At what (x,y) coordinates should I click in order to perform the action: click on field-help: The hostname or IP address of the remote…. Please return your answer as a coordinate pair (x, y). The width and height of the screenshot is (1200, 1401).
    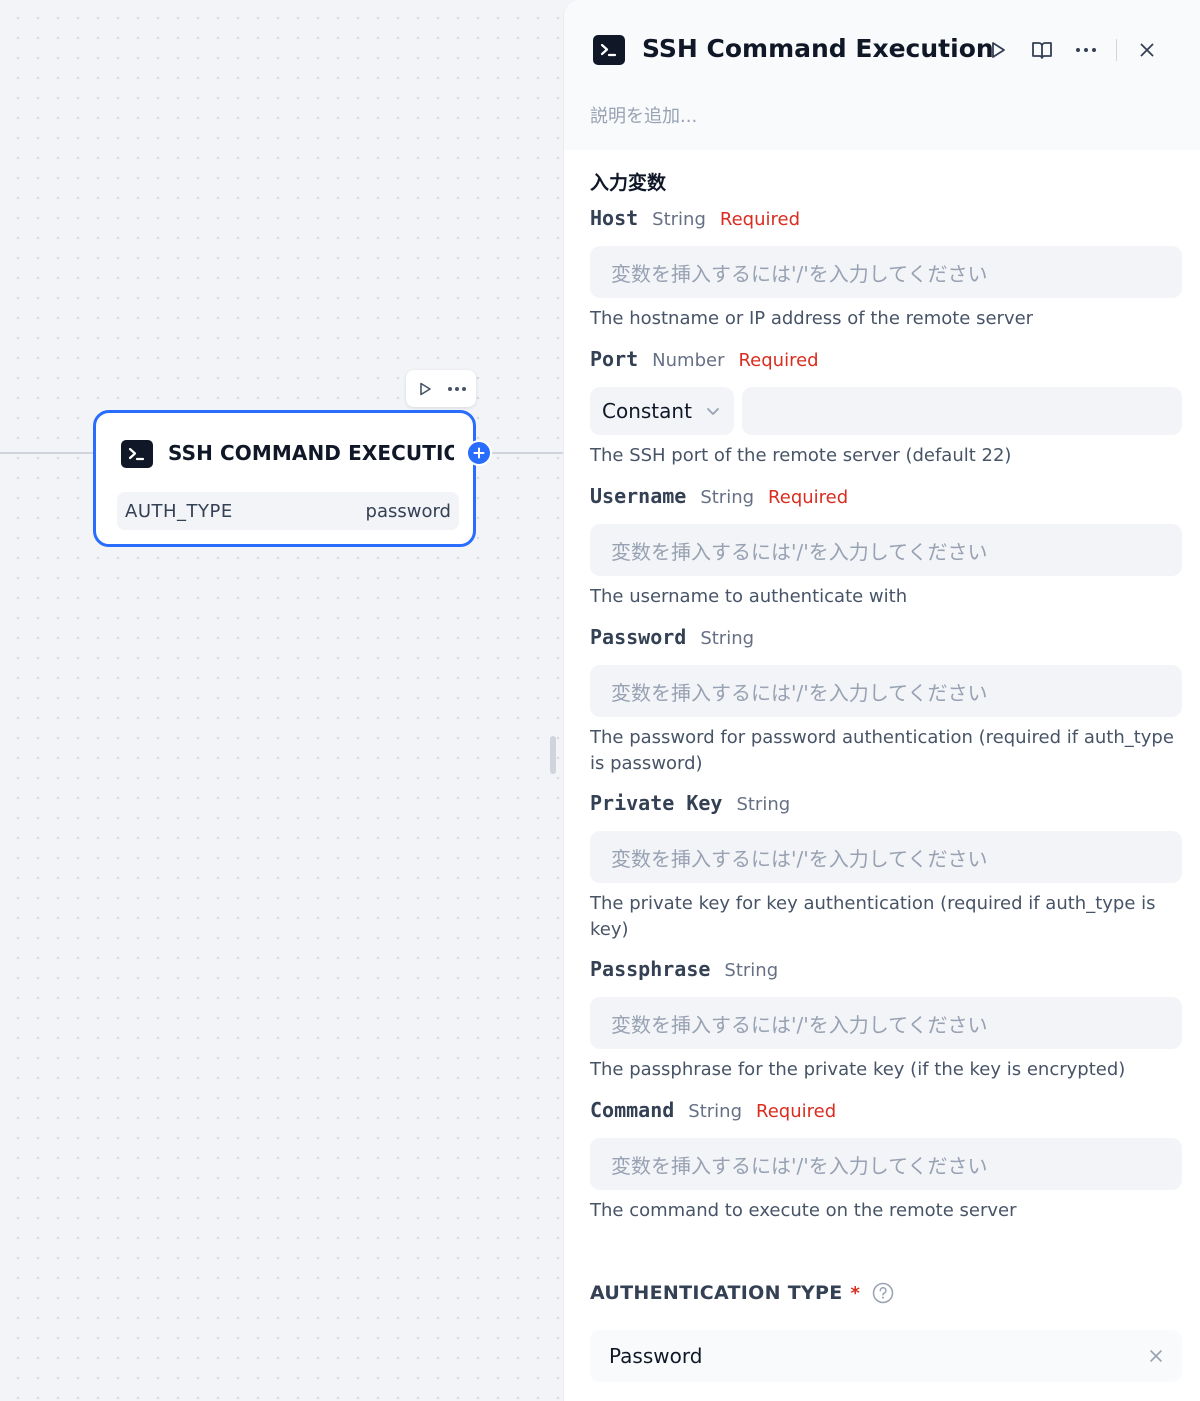
    Looking at the image, I should click on (812, 318).